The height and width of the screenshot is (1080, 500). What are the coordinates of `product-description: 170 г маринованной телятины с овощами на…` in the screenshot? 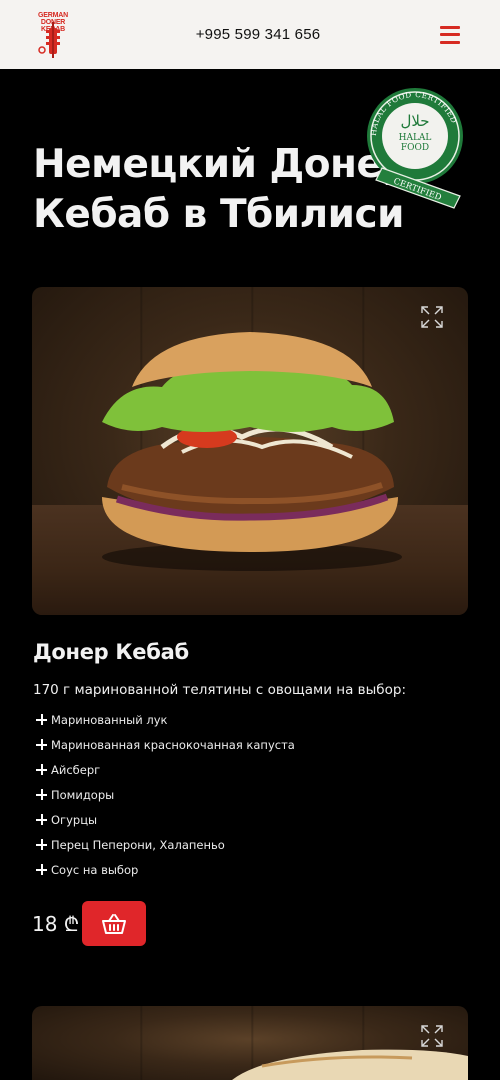 It's located at (220, 690).